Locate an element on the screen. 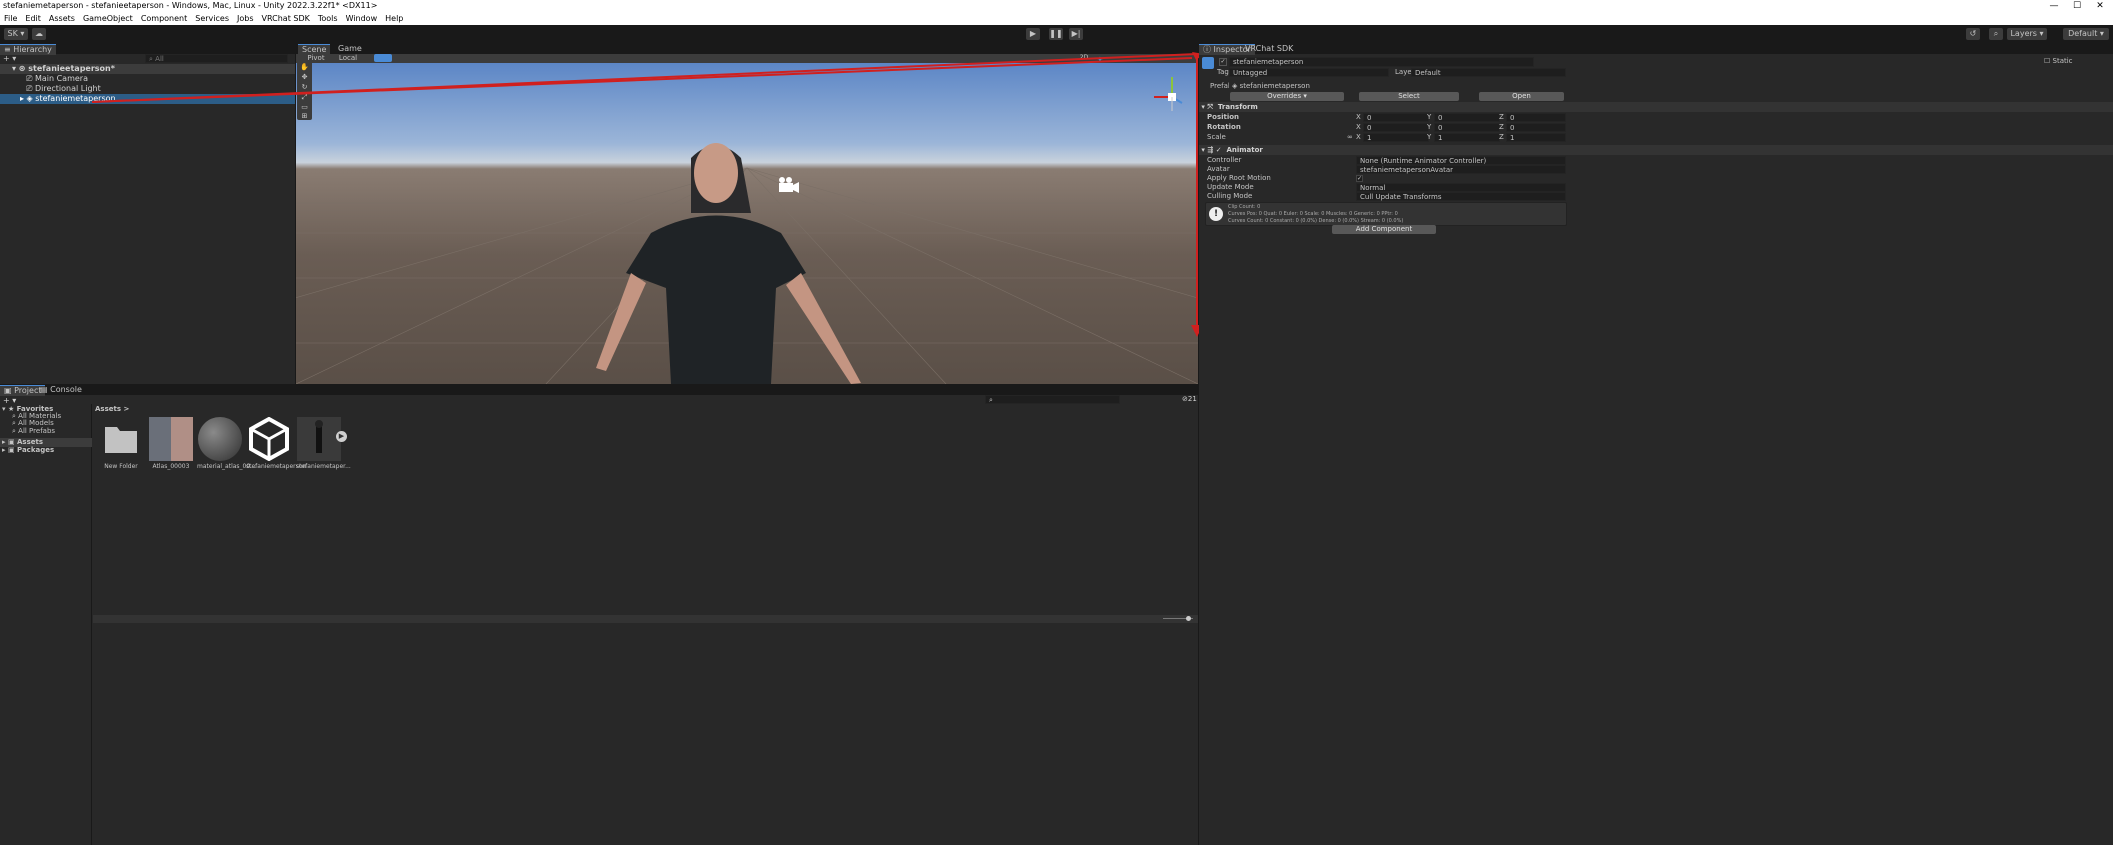  position-y-label: Y is located at coordinates (1429, 117).